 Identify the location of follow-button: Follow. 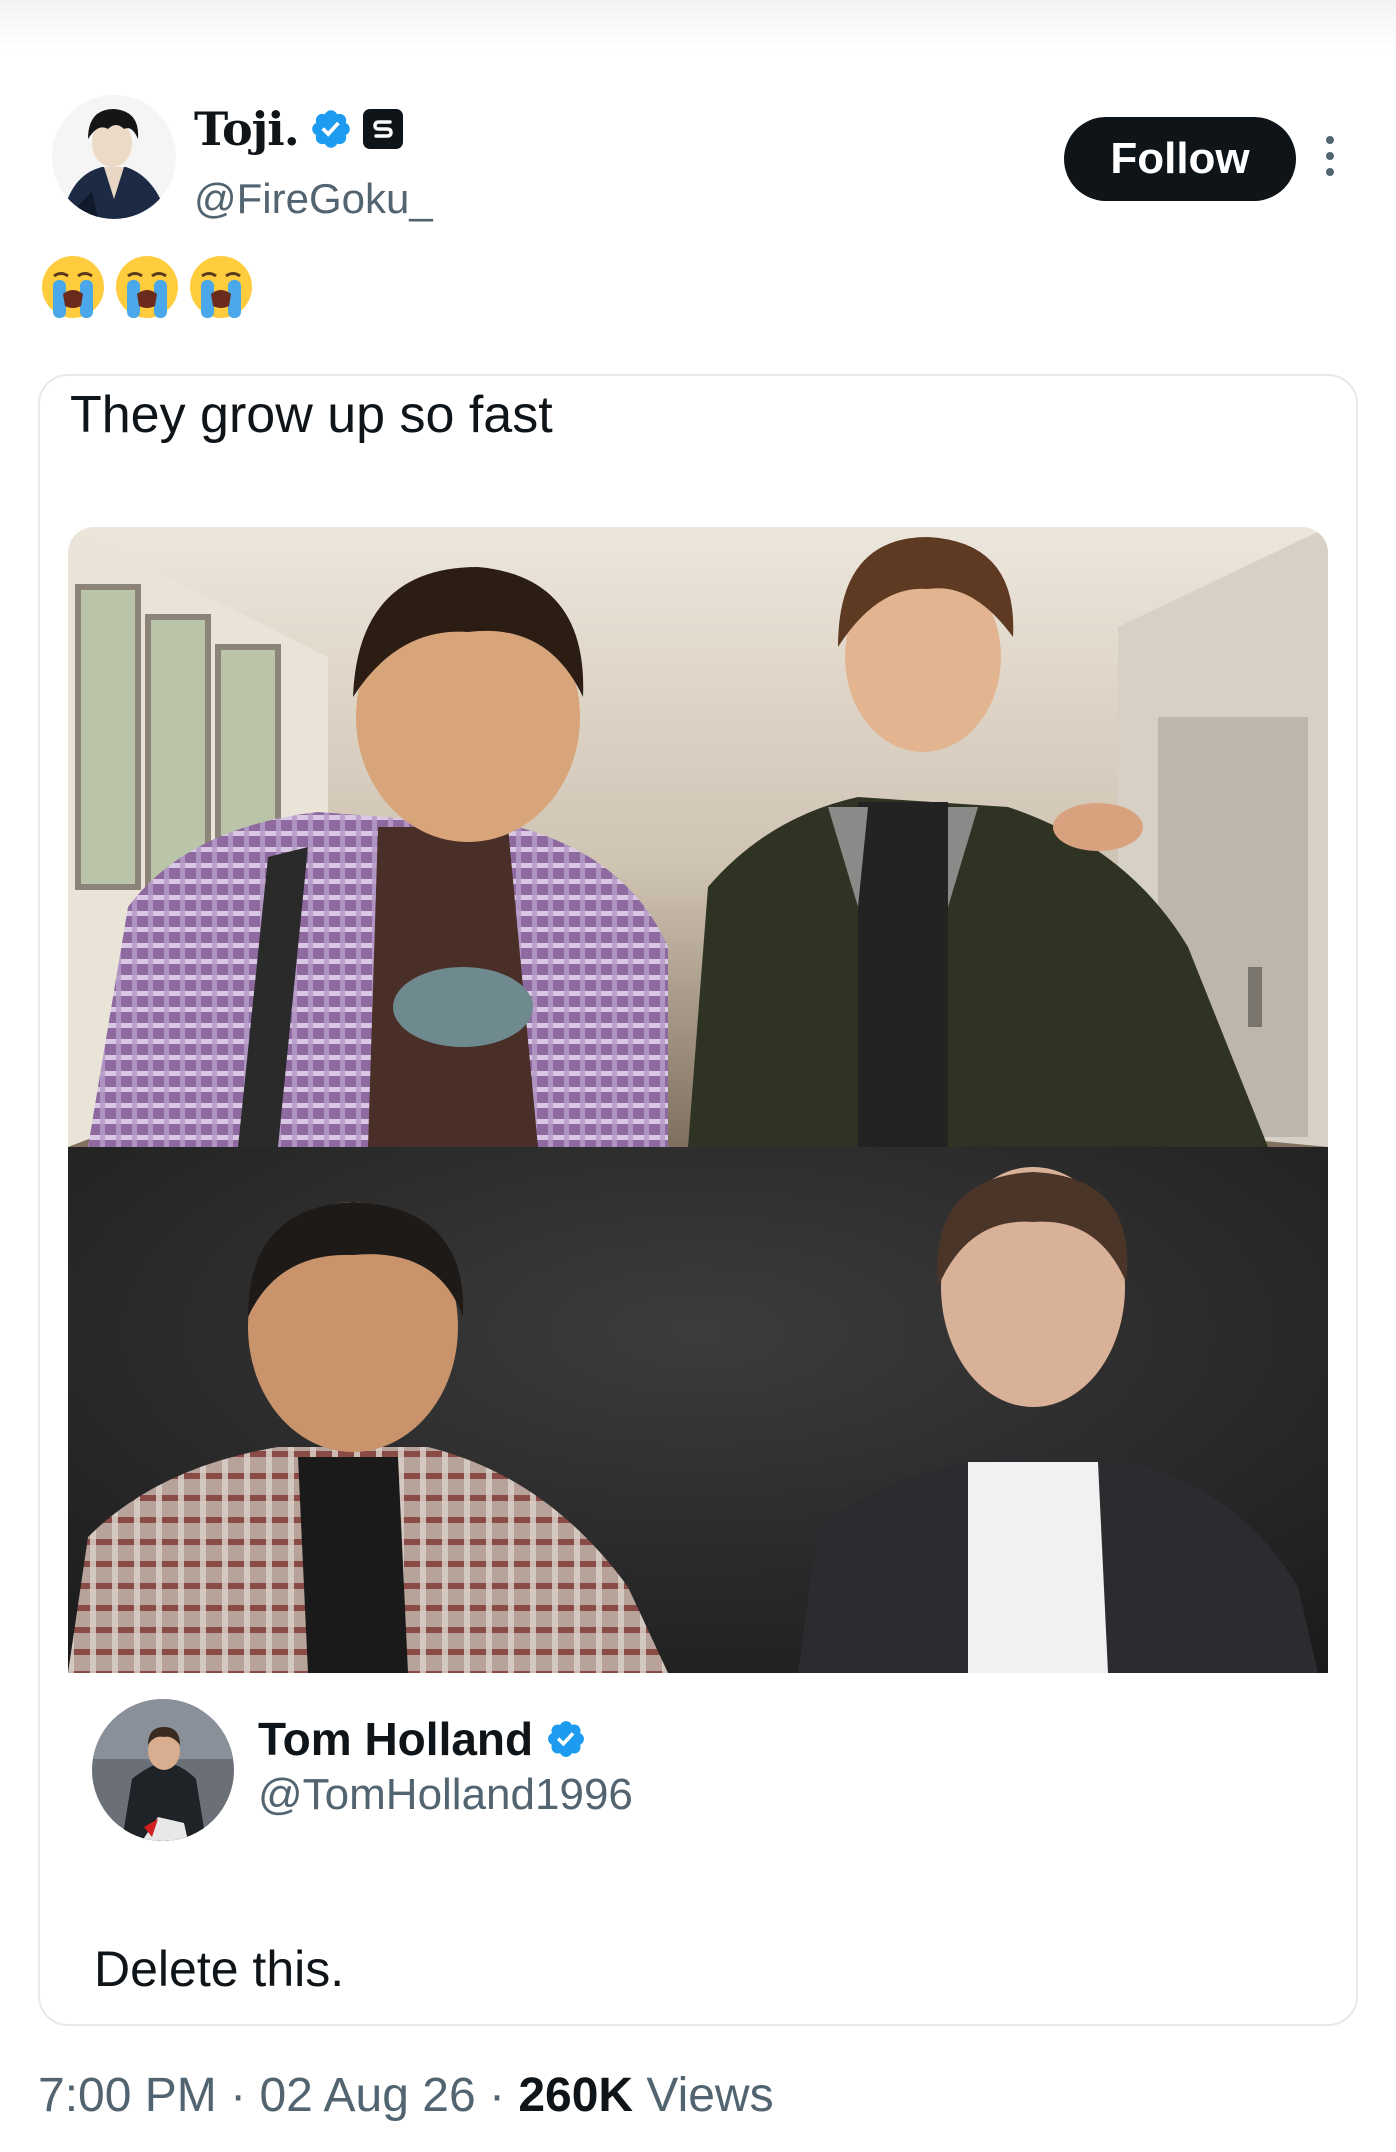
(1180, 159).